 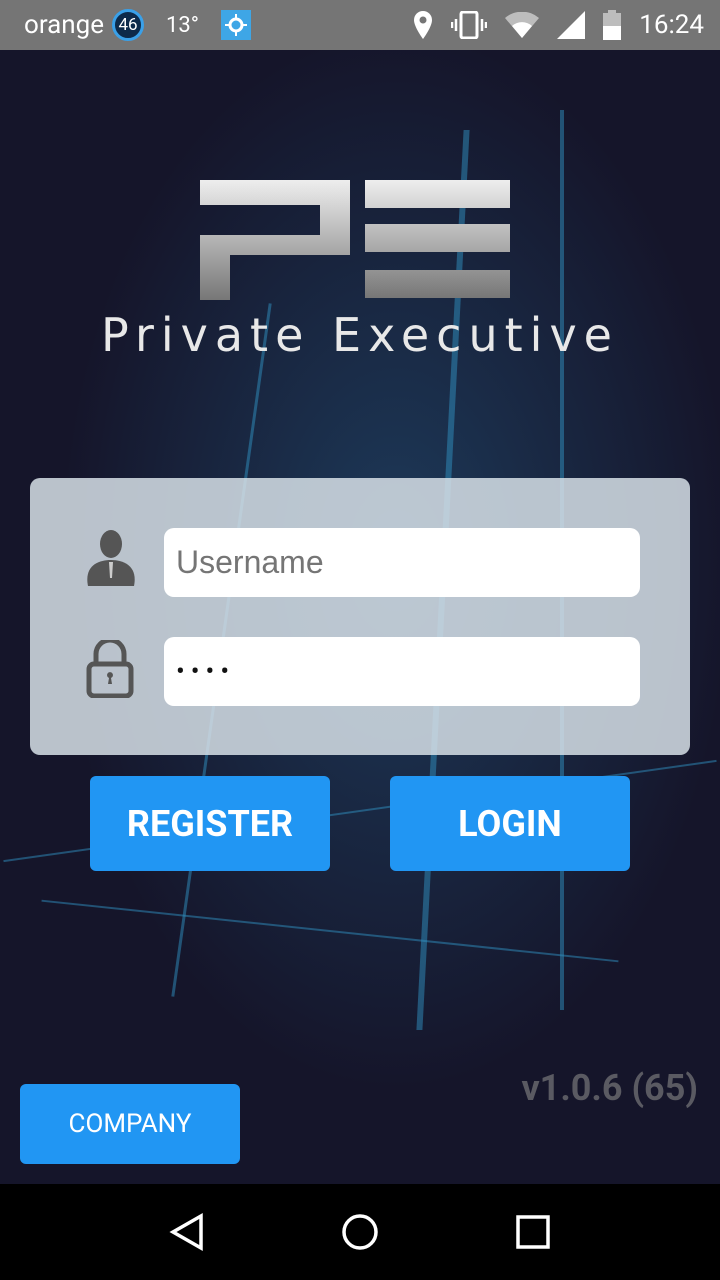 What do you see at coordinates (469, 25) in the screenshot?
I see `vibrate-icon` at bounding box center [469, 25].